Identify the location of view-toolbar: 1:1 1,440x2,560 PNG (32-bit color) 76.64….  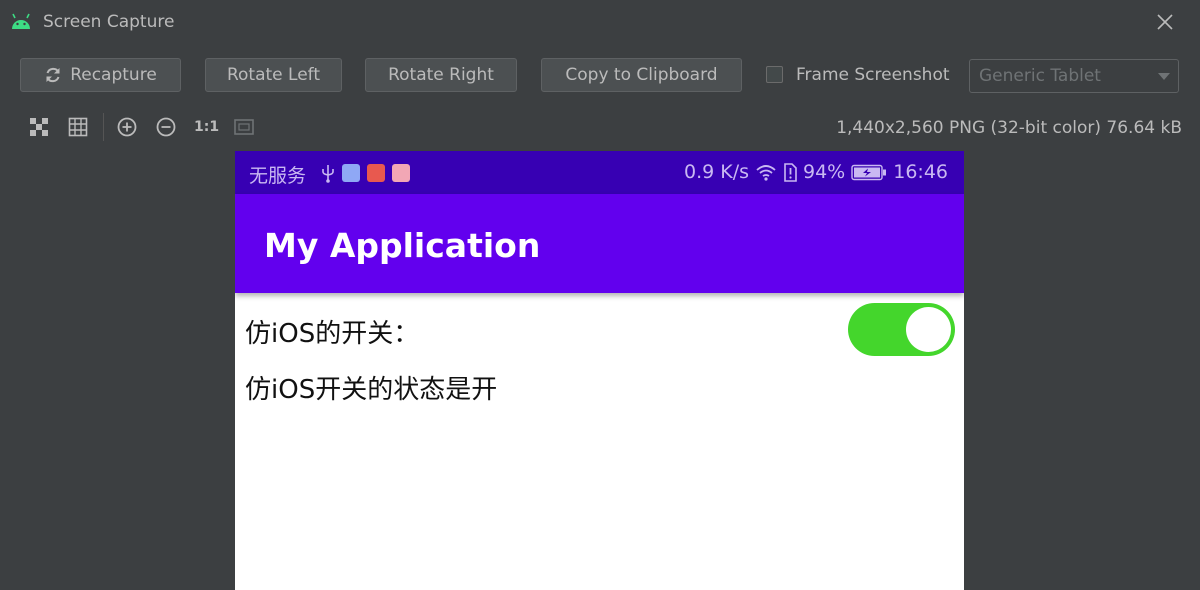
(600, 128).